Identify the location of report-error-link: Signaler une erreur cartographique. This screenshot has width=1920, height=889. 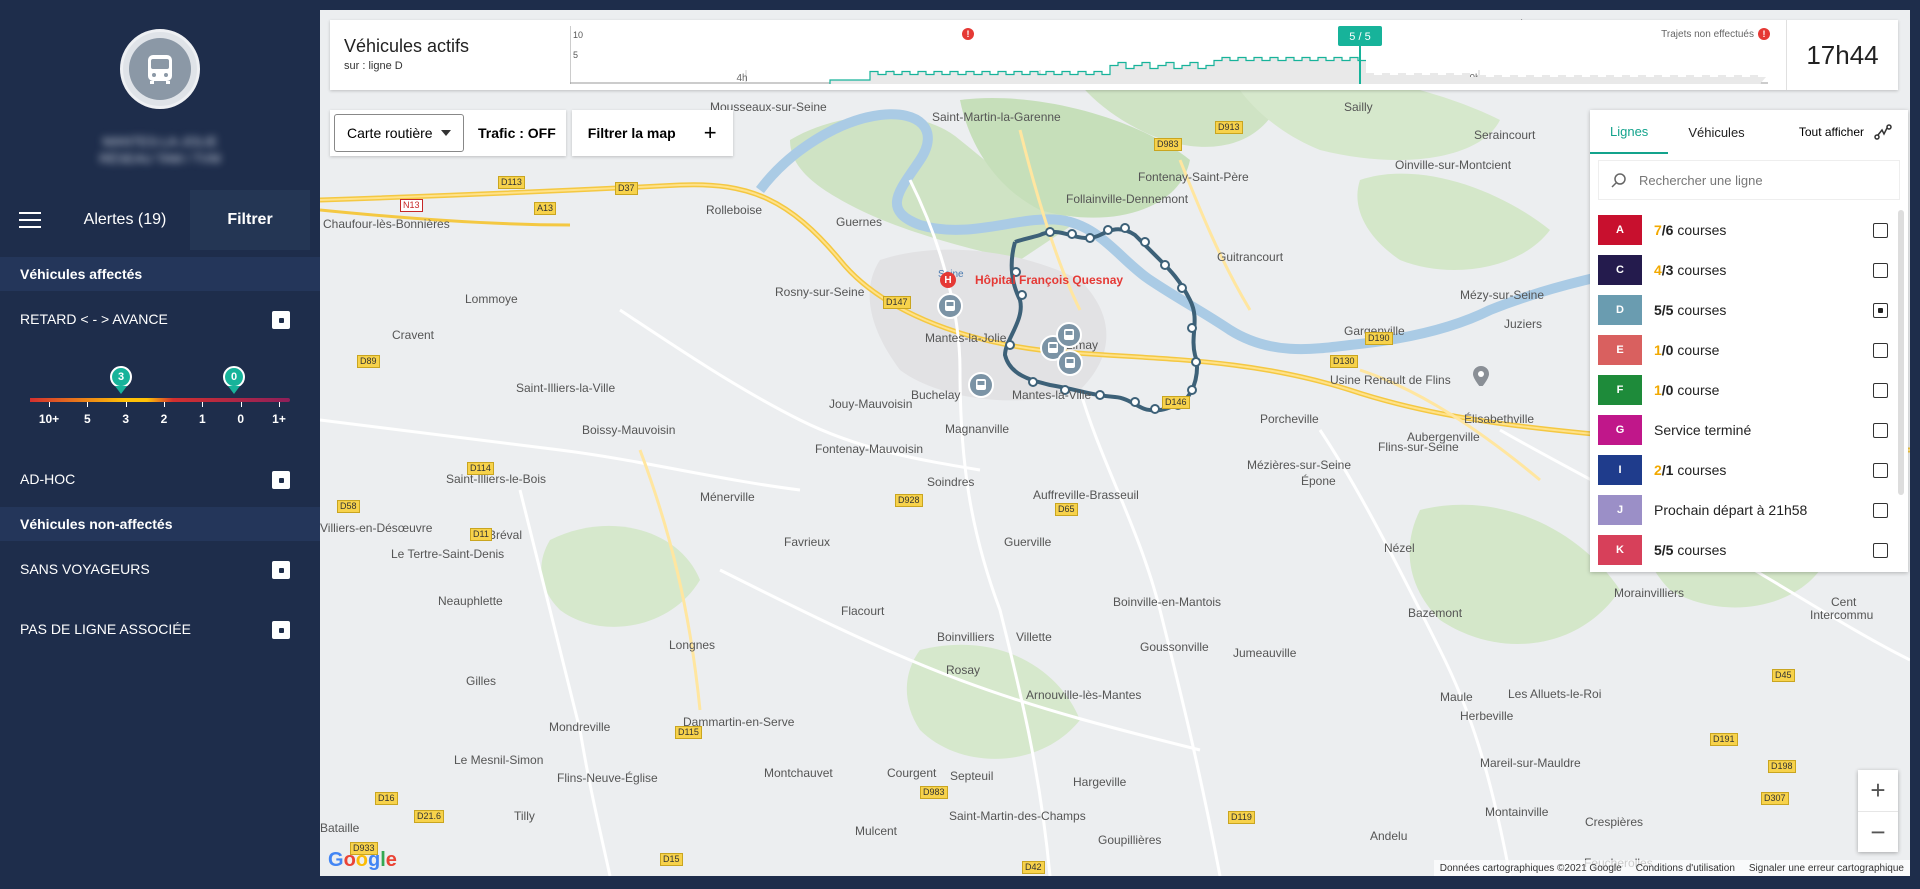
(1826, 868).